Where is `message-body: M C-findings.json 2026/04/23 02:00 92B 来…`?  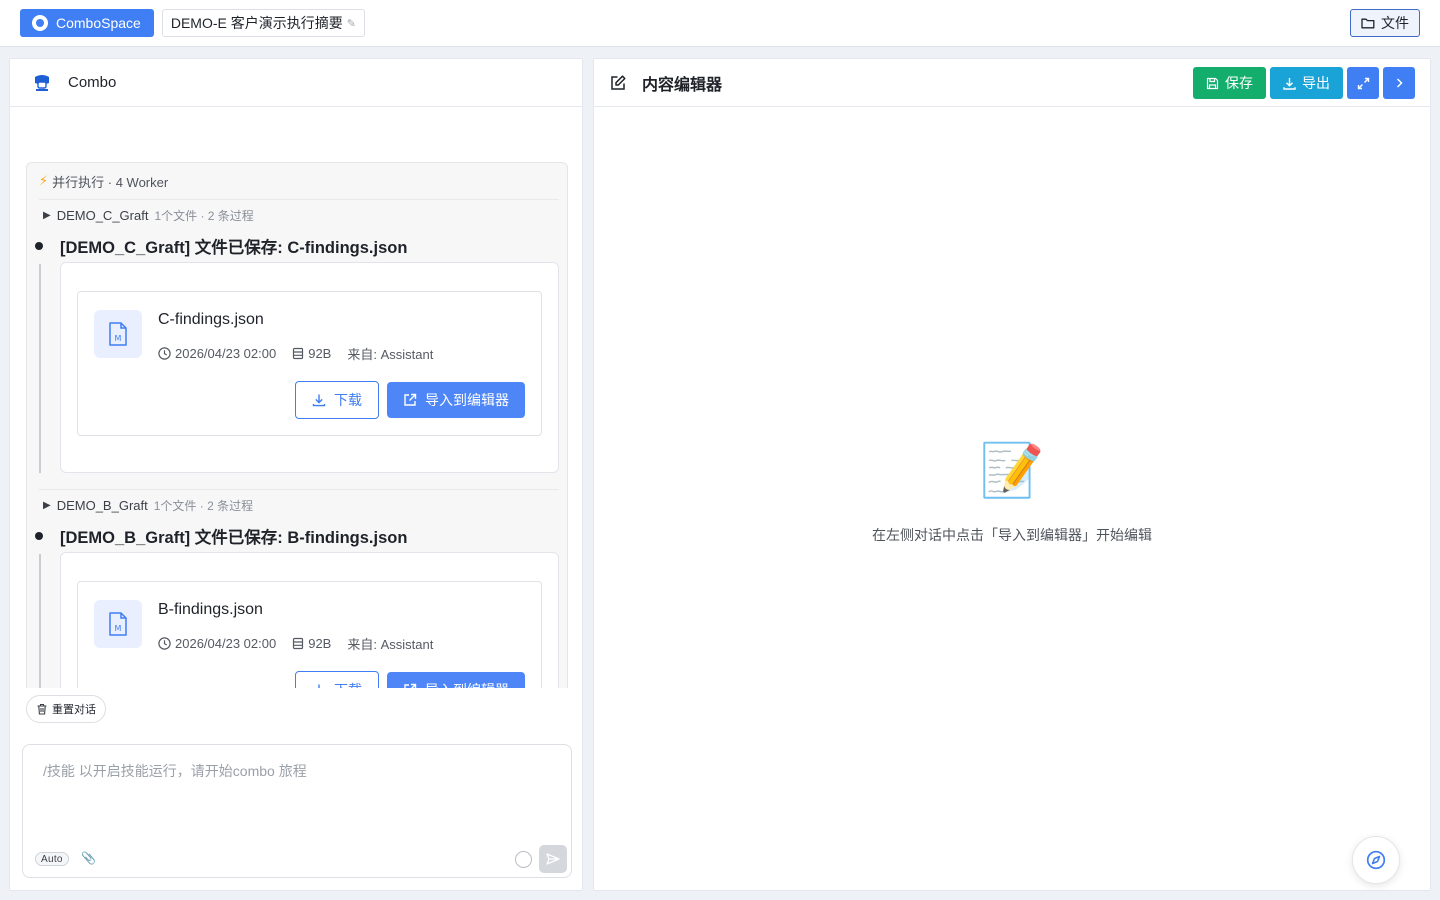
message-body: M C-findings.json 2026/04/23 02:00 92B 来… is located at coordinates (299, 375).